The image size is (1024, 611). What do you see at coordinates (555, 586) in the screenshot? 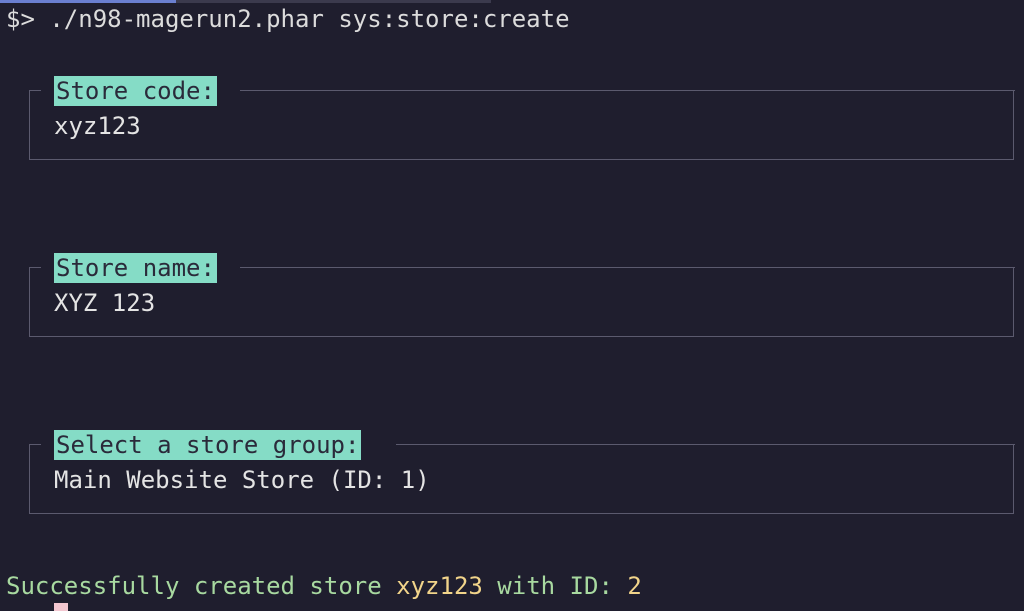
I see `success-middle: with ID:` at bounding box center [555, 586].